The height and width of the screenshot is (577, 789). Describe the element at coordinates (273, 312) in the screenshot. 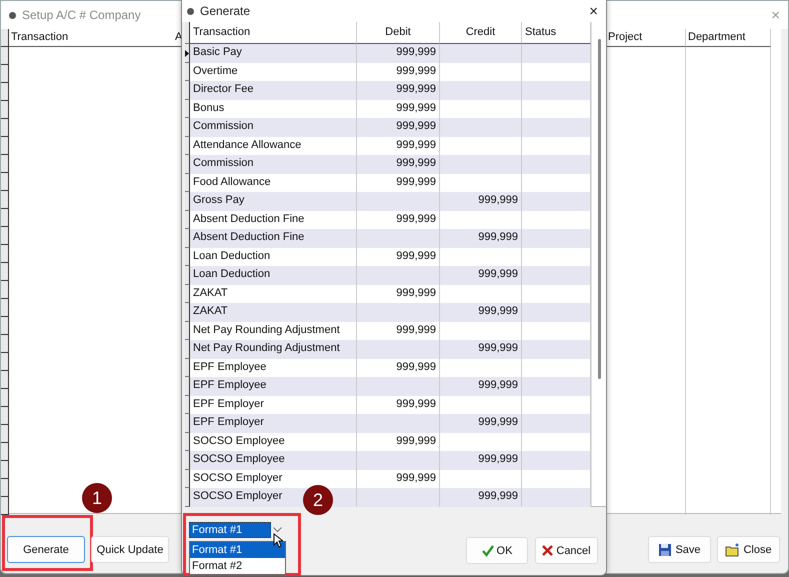

I see `table-cell: ZAKAT` at that location.